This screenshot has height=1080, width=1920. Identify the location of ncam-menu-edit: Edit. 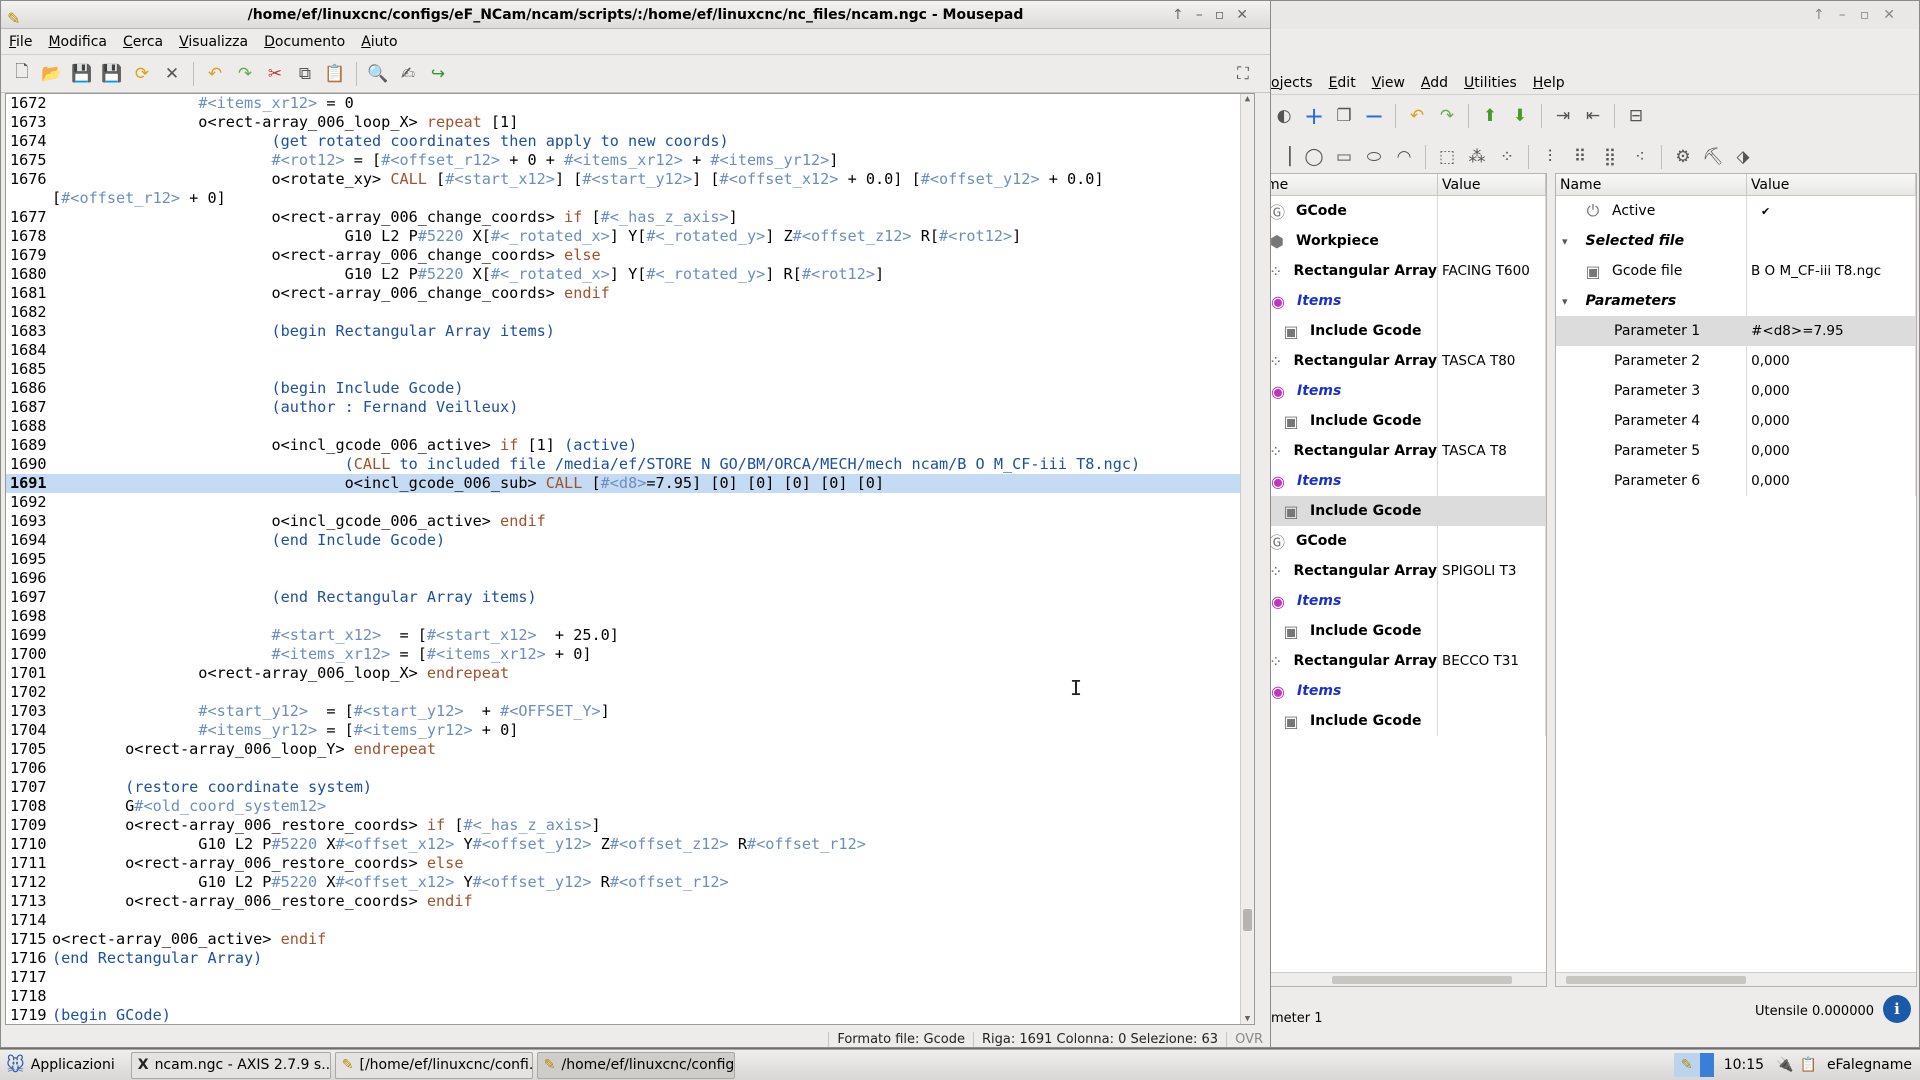
(1342, 83).